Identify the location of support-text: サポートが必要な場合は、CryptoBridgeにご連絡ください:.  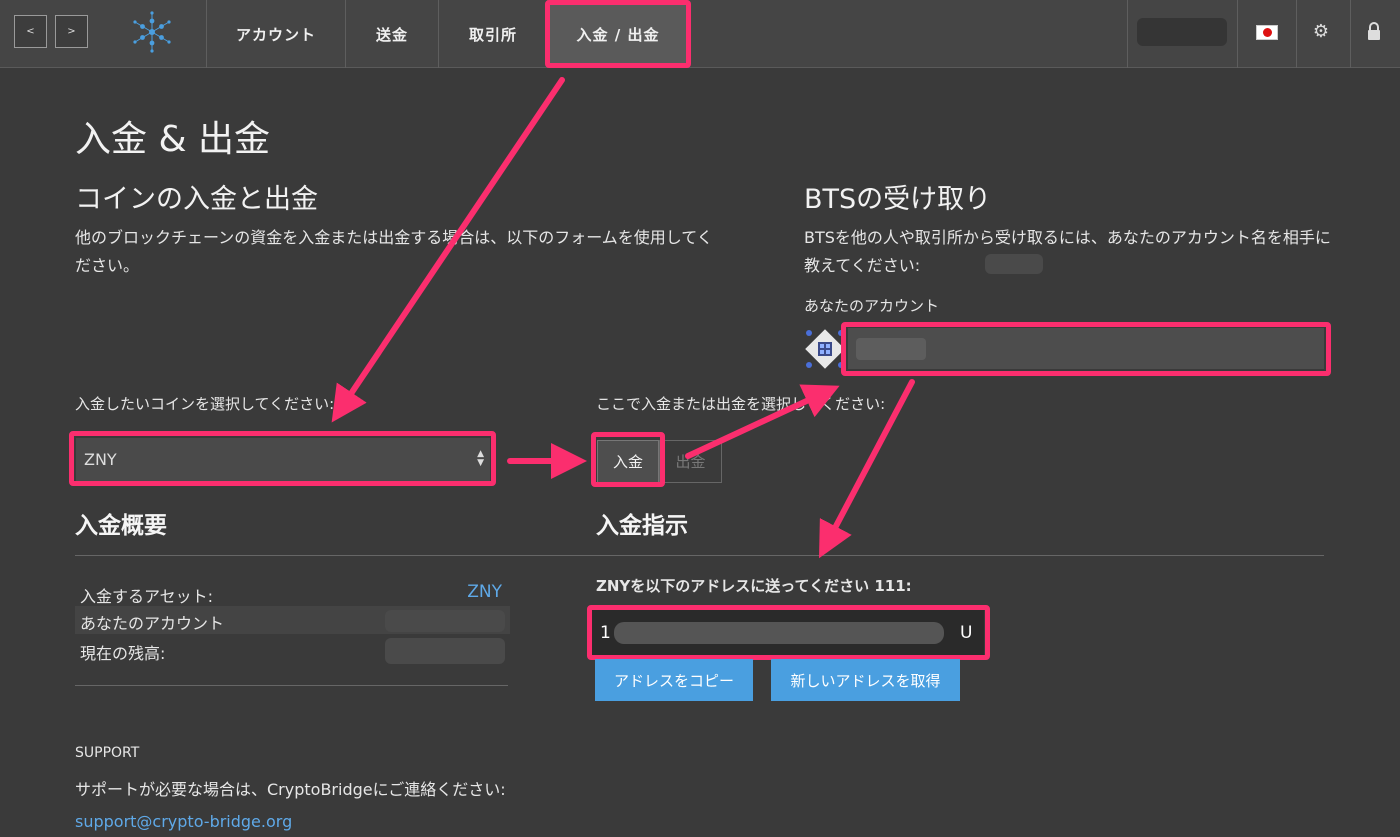
(290, 789).